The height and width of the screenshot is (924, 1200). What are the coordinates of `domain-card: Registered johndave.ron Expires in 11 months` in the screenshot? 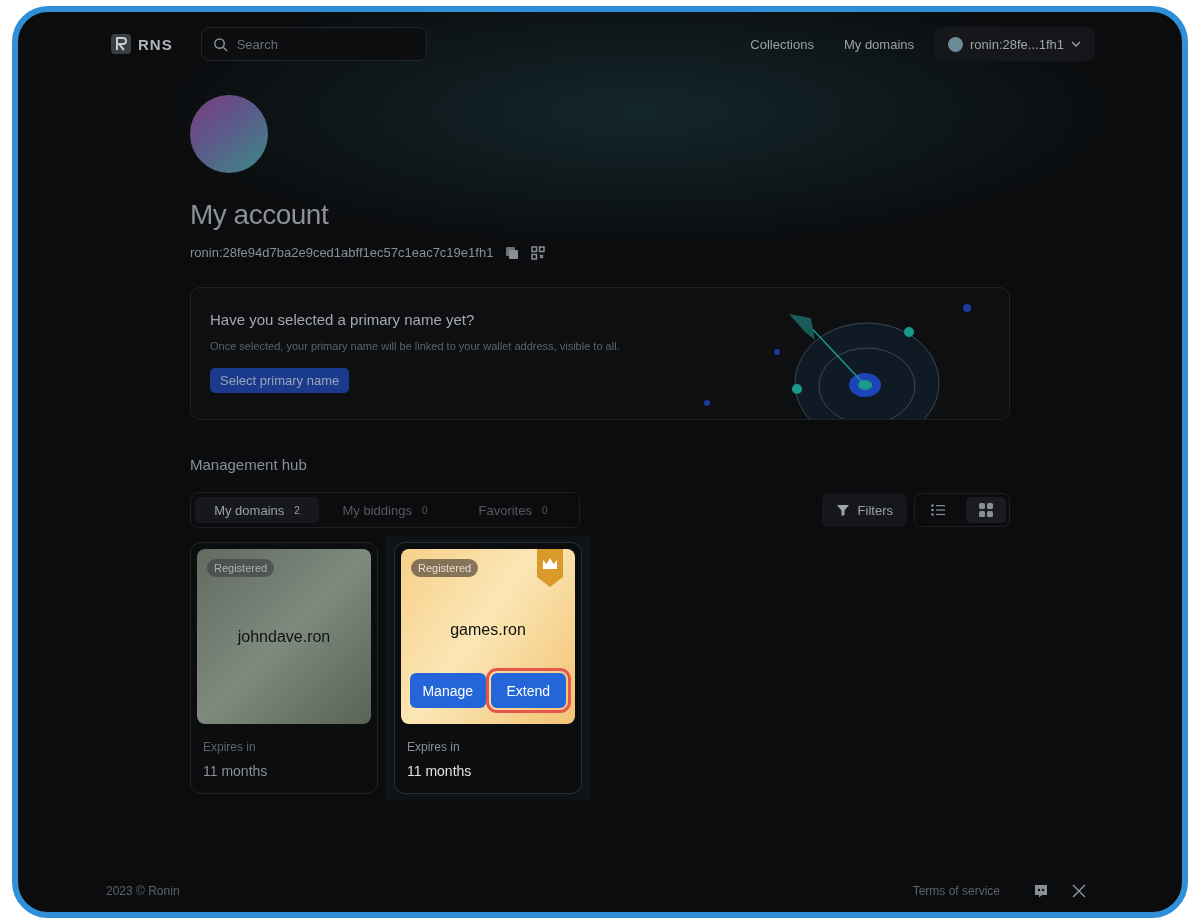 It's located at (284, 668).